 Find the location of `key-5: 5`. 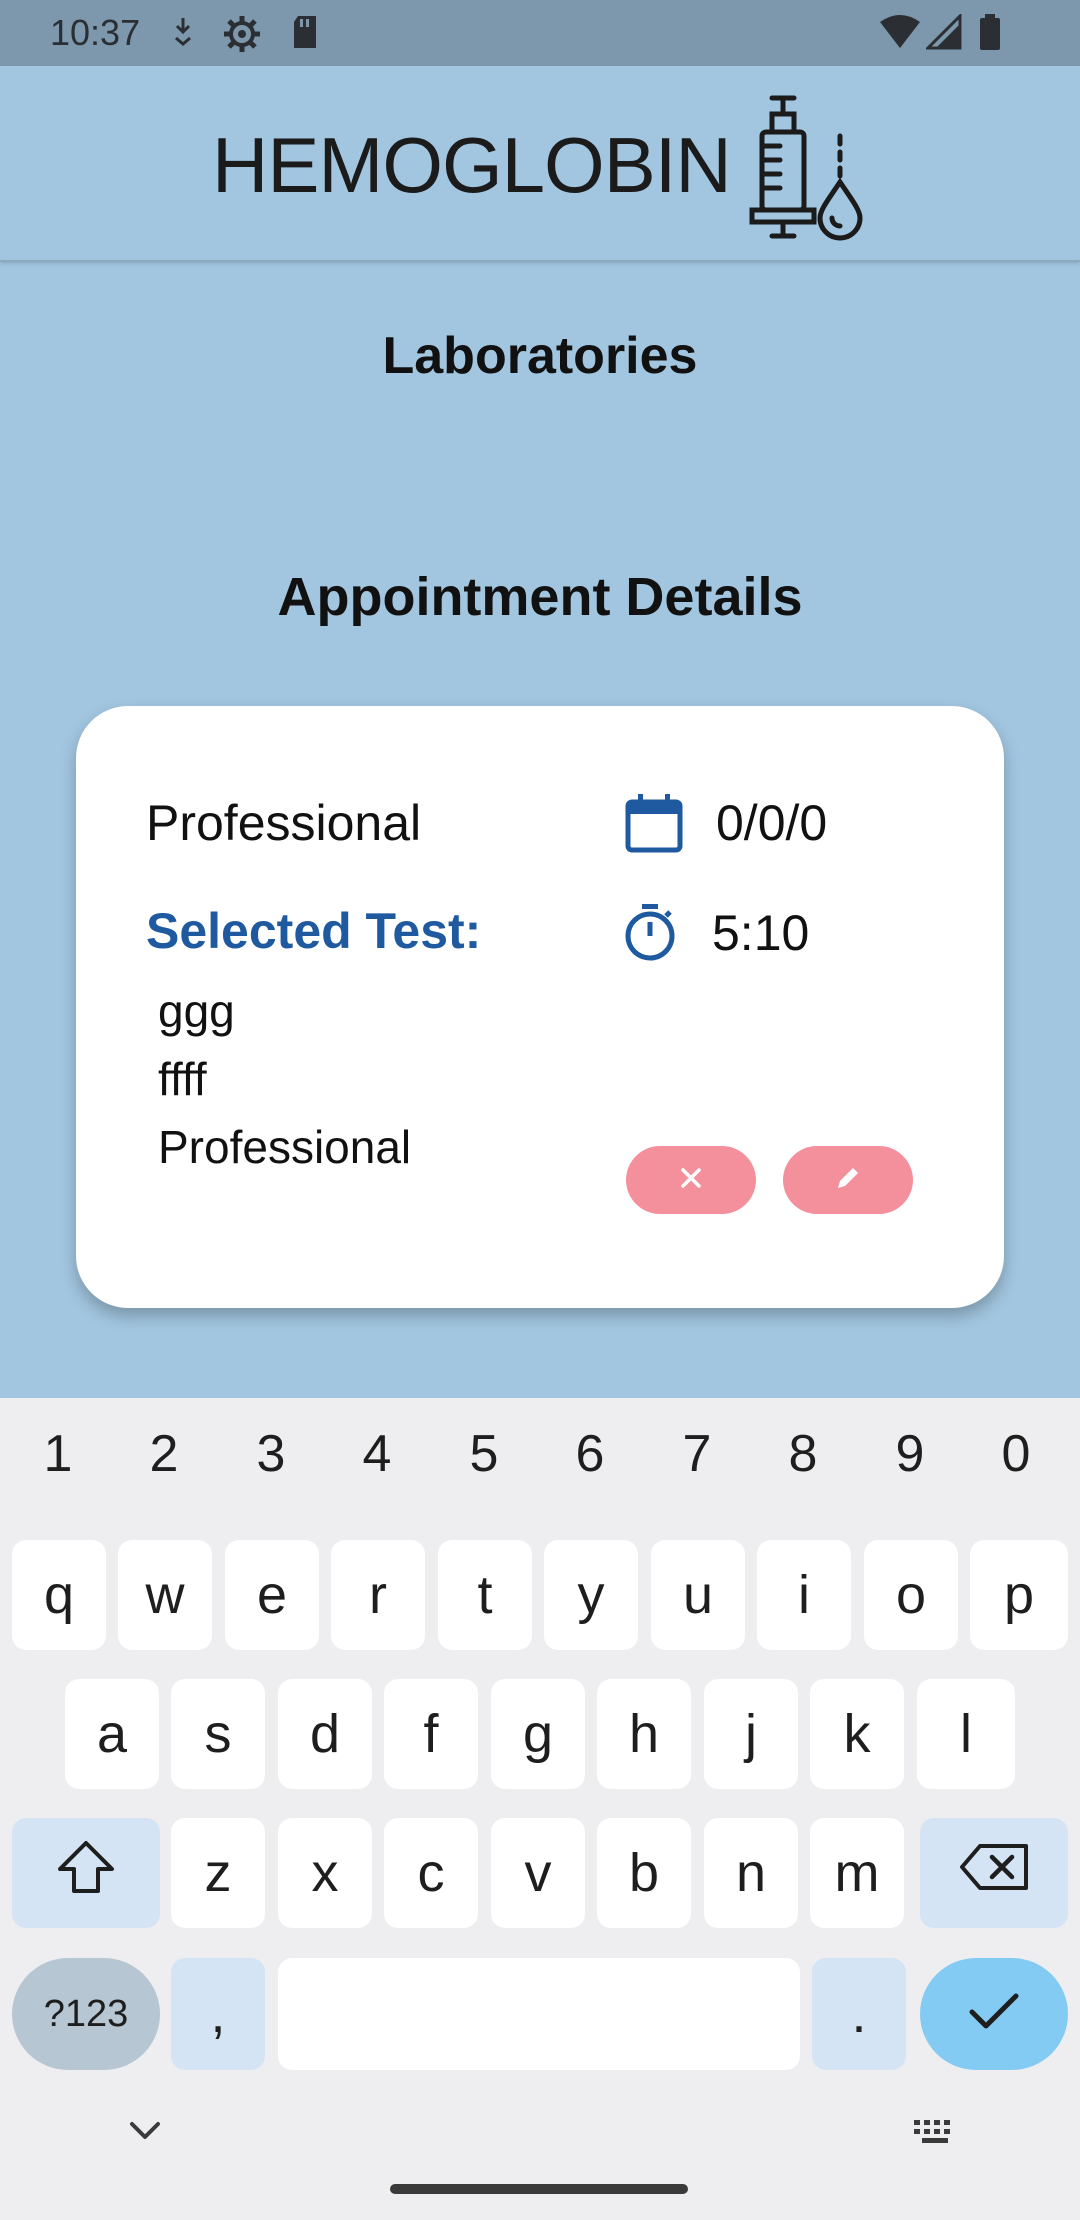

key-5: 5 is located at coordinates (484, 1454).